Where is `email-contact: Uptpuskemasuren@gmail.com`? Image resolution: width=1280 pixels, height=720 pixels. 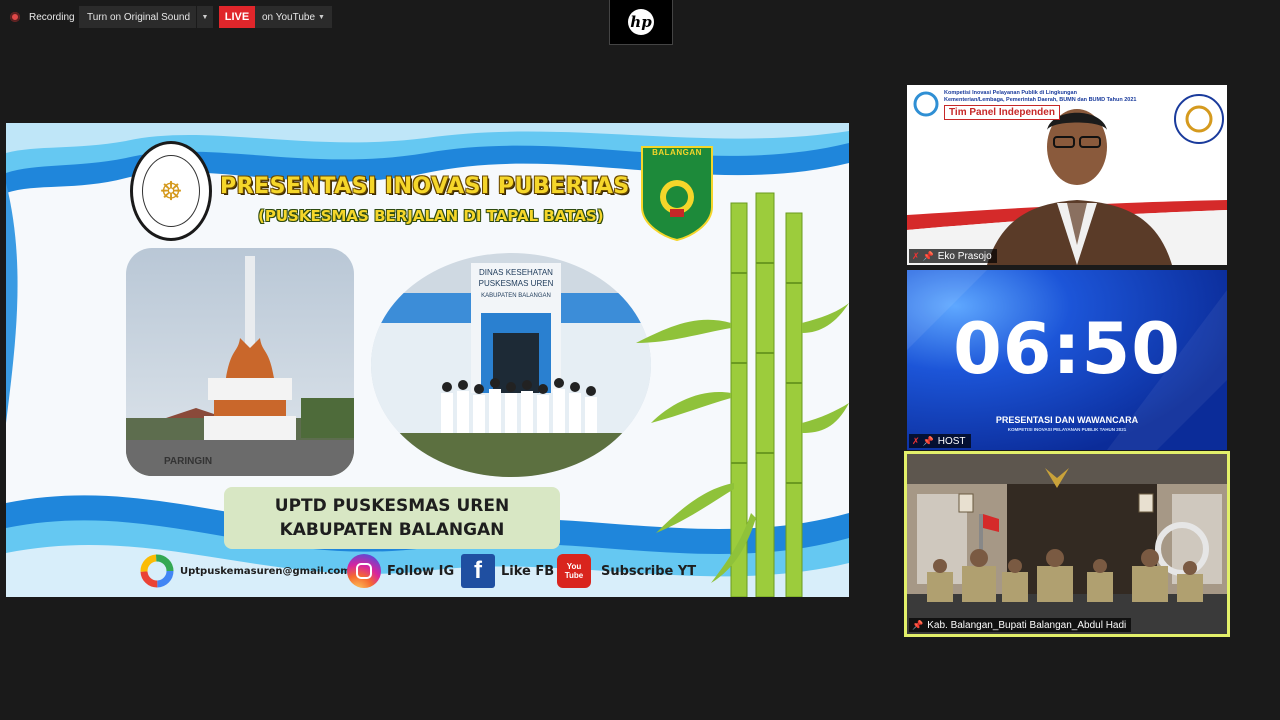
email-contact: Uptpuskemasuren@gmail.com is located at coordinates (245, 571).